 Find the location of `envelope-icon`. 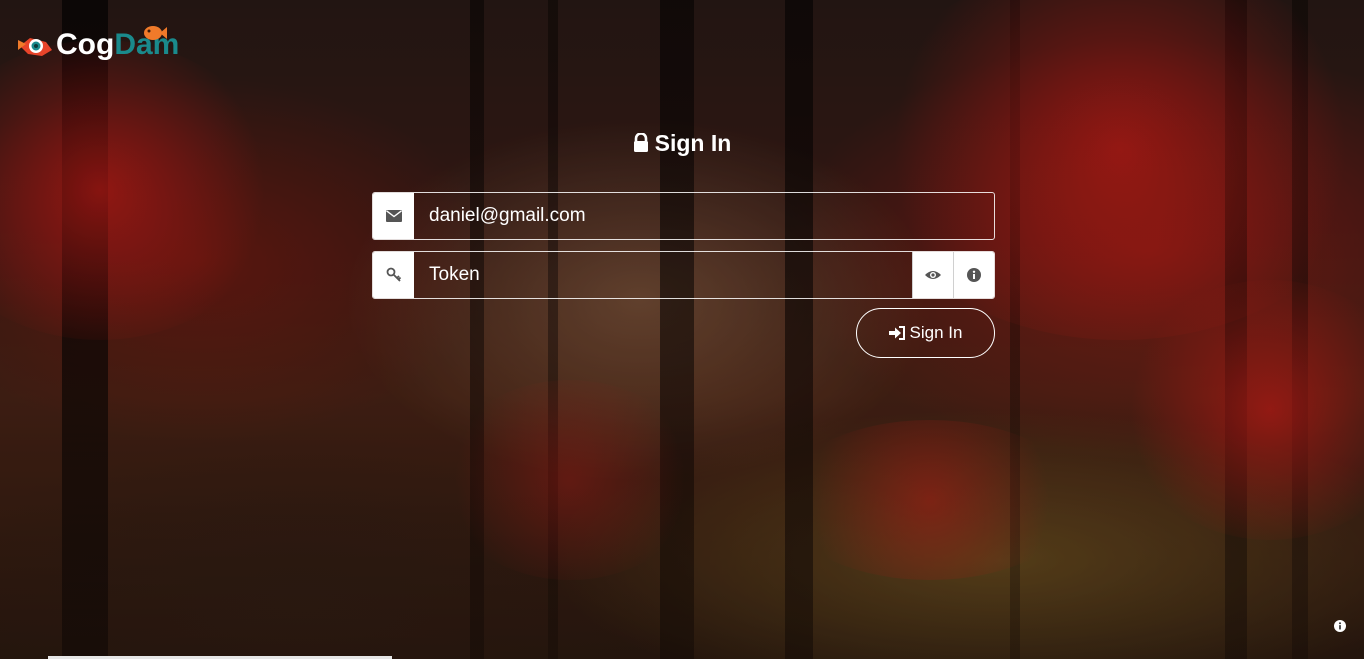

envelope-icon is located at coordinates (393, 216).